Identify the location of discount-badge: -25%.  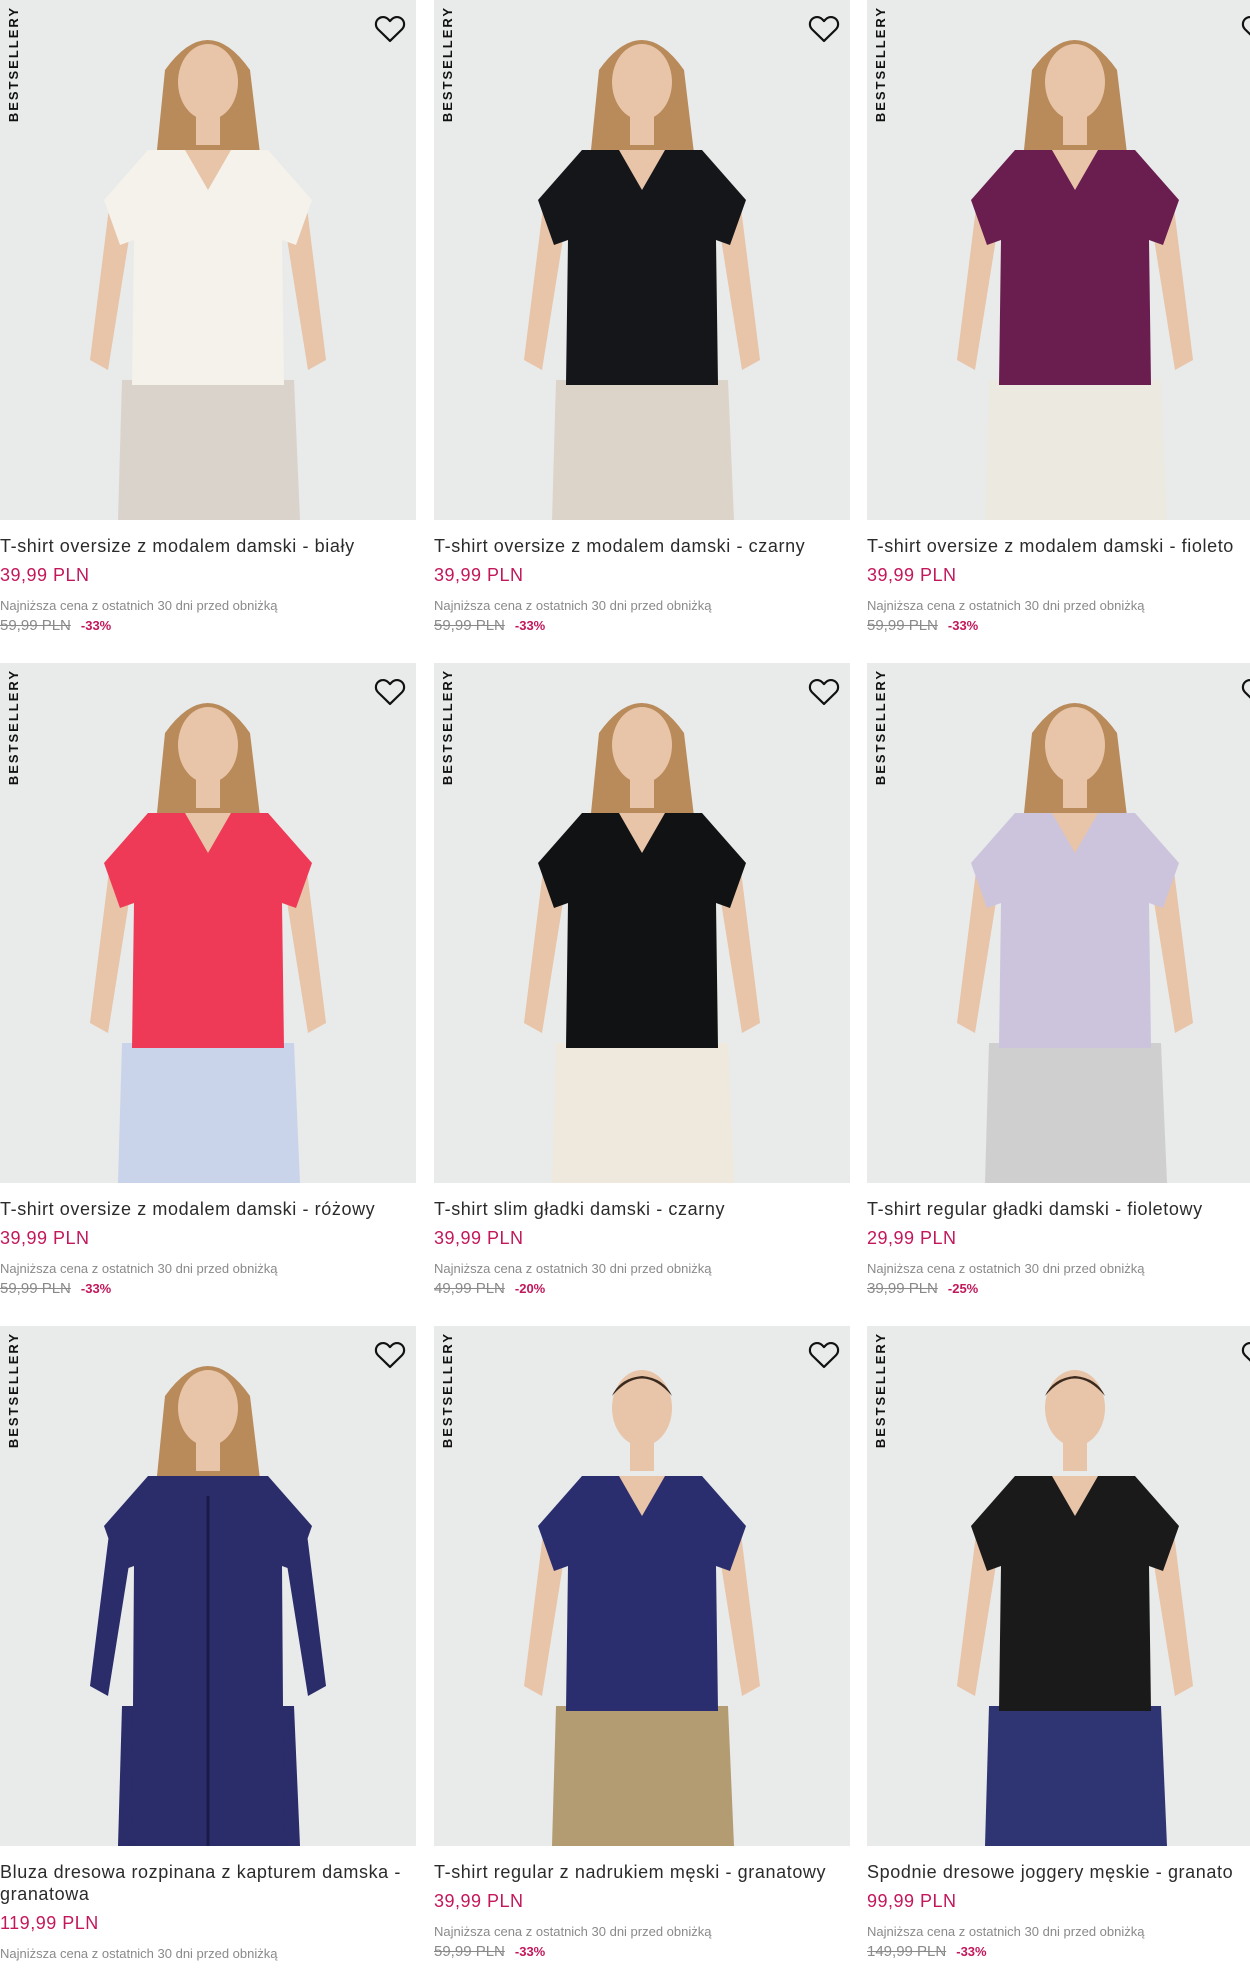
(963, 1288).